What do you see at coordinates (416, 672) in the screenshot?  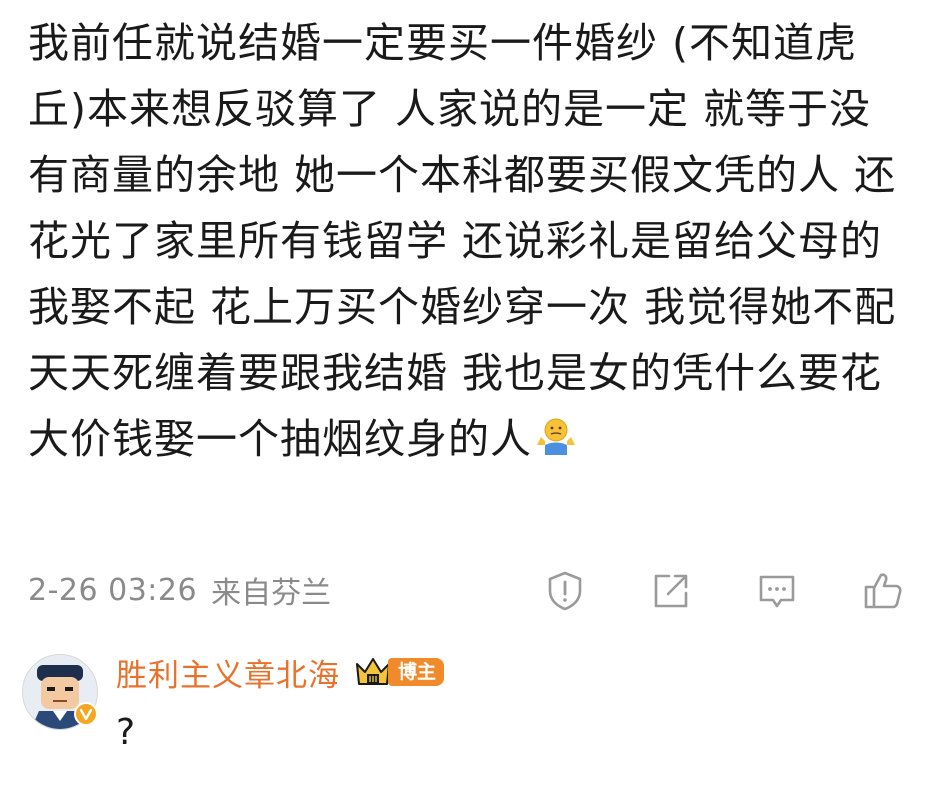 I see `author-badge: 博主` at bounding box center [416, 672].